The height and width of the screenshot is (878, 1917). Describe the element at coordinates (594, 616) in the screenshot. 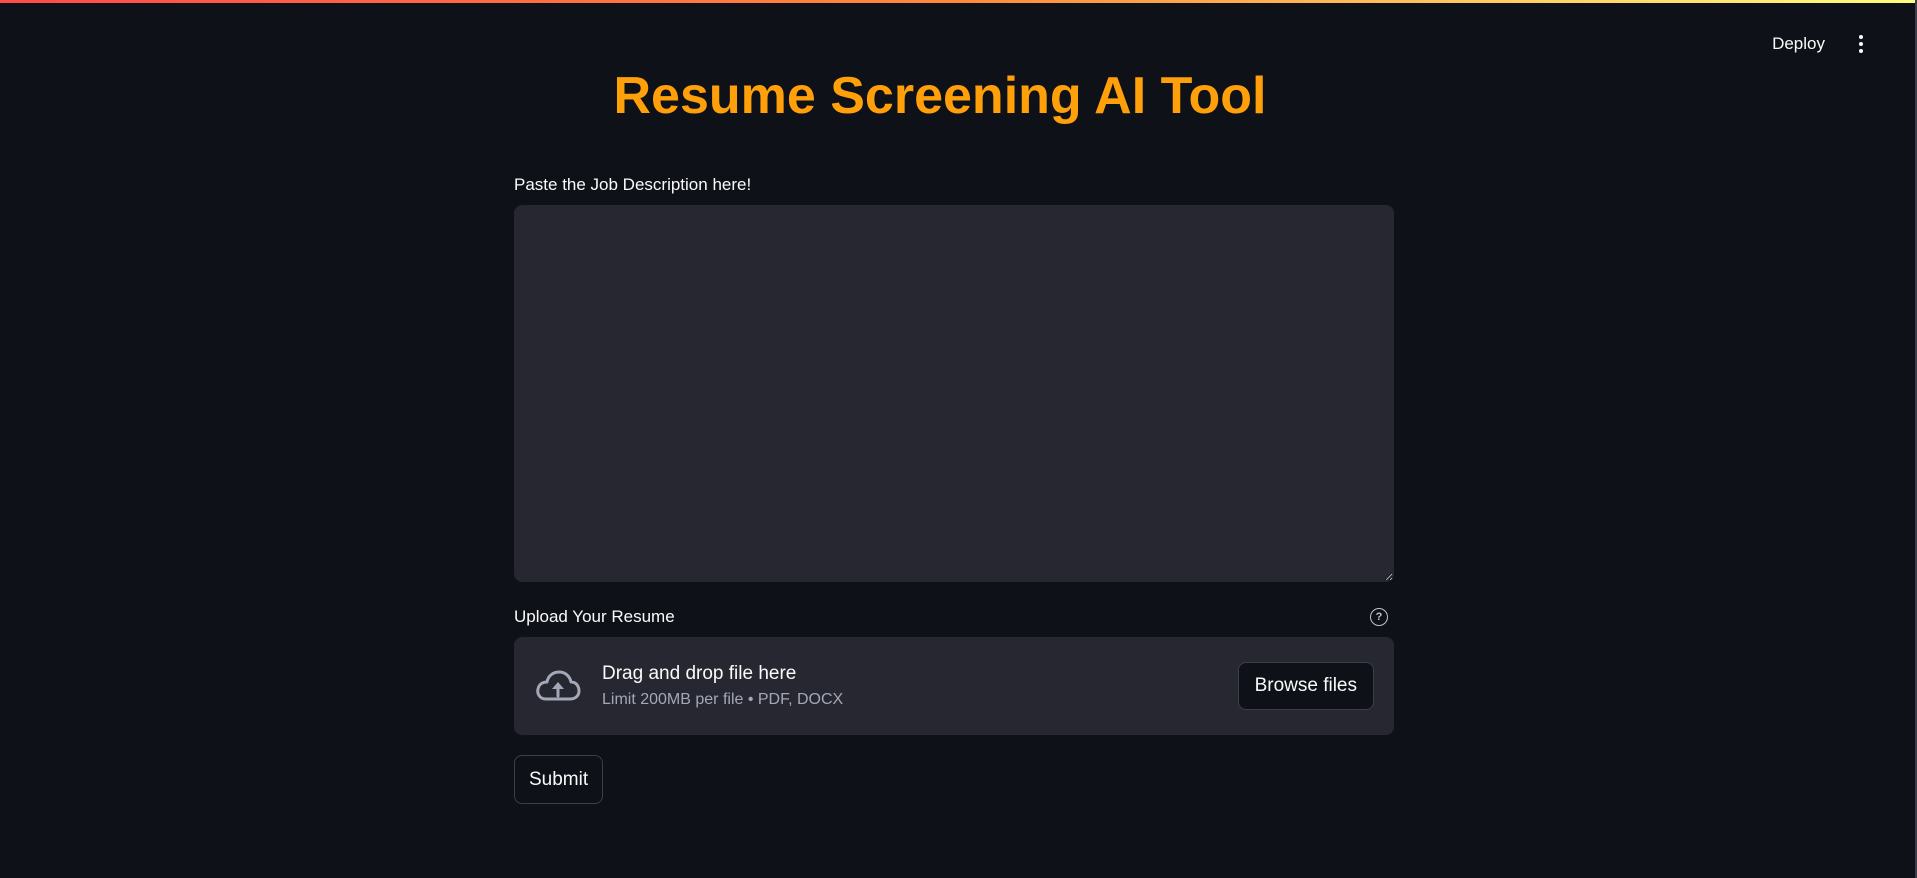

I see `resume-upload-label: Upload Your Resume` at that location.